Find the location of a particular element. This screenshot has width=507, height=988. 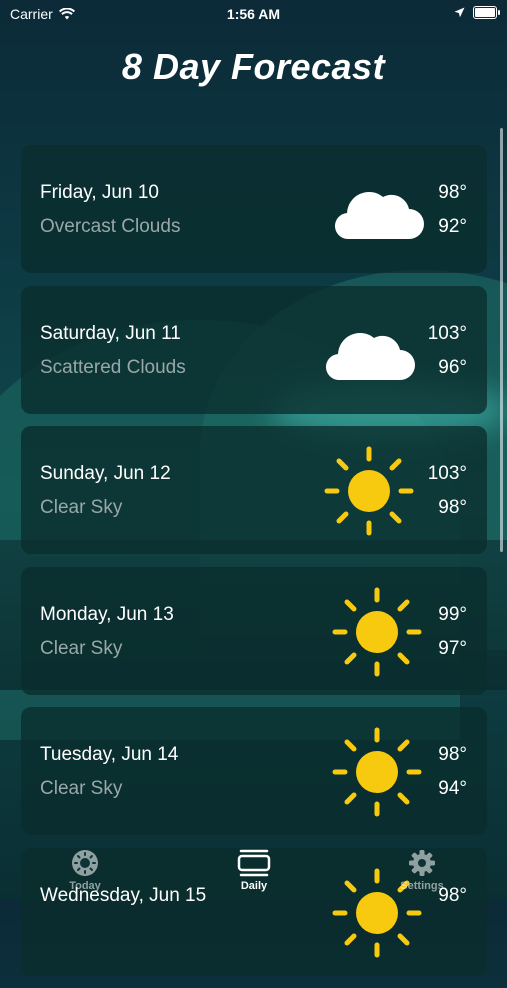

forecast-low: 97° is located at coordinates (452, 648).